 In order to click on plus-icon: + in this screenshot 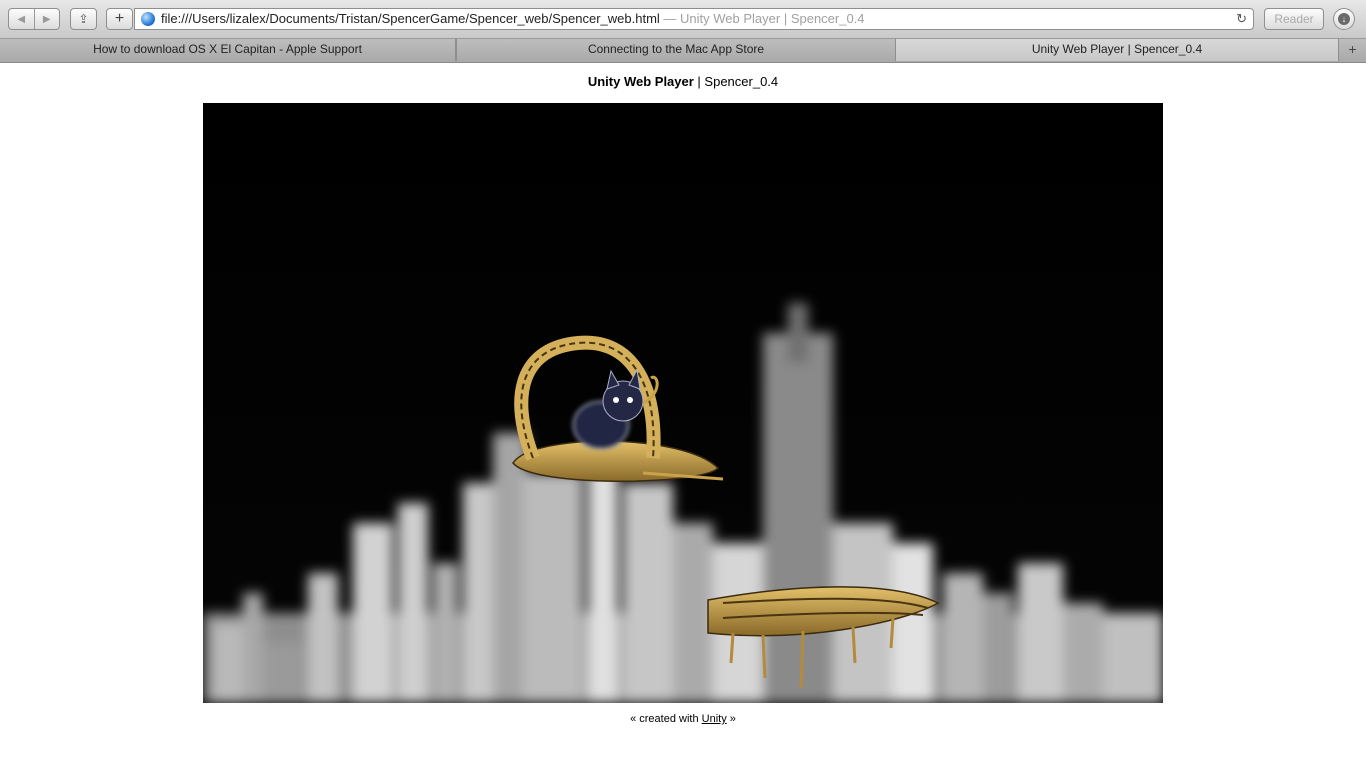, I will do `click(119, 18)`.